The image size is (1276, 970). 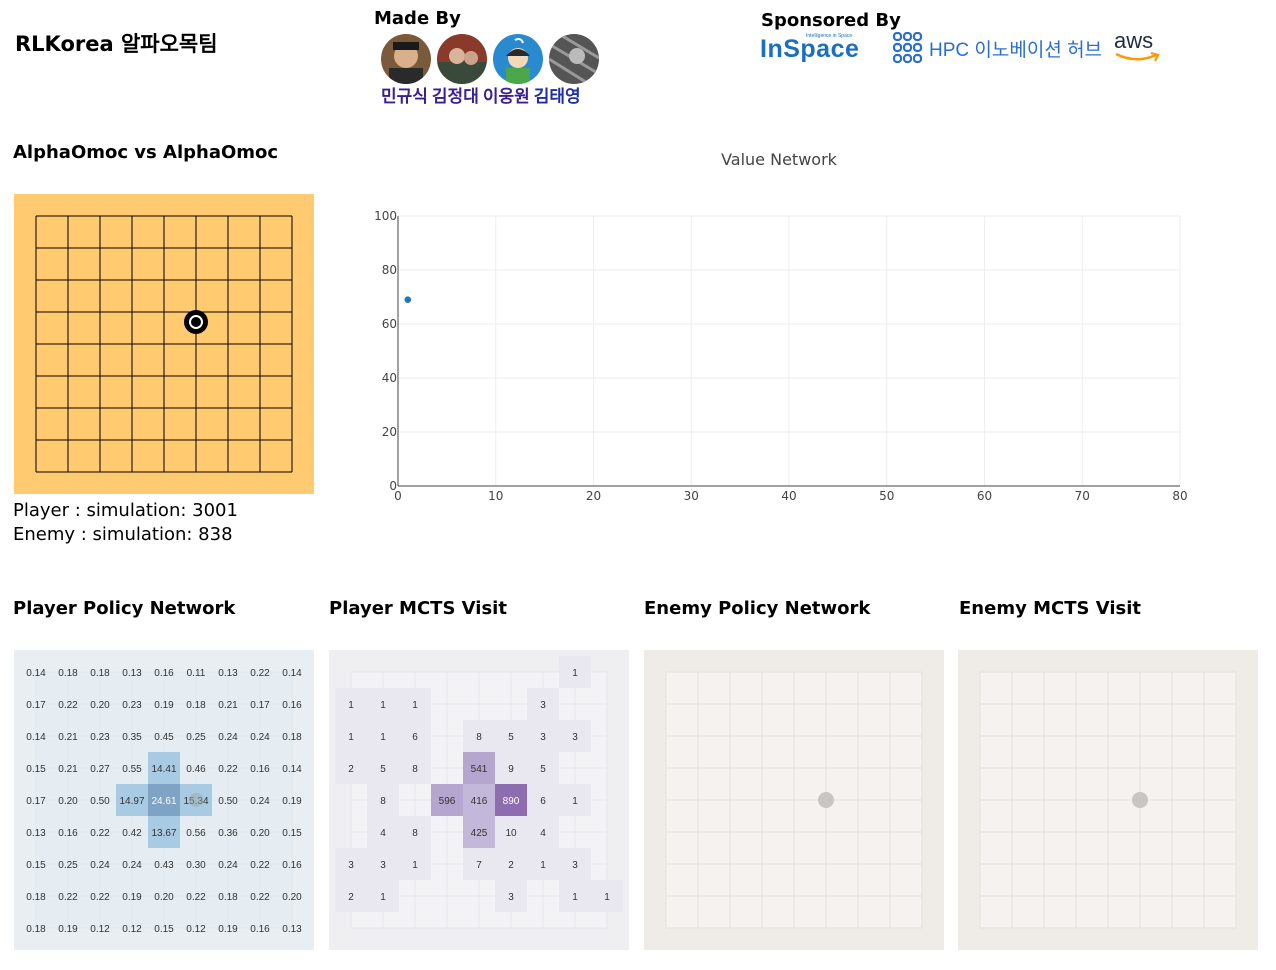 I want to click on x-tick-label: 40, so click(x=788, y=496).